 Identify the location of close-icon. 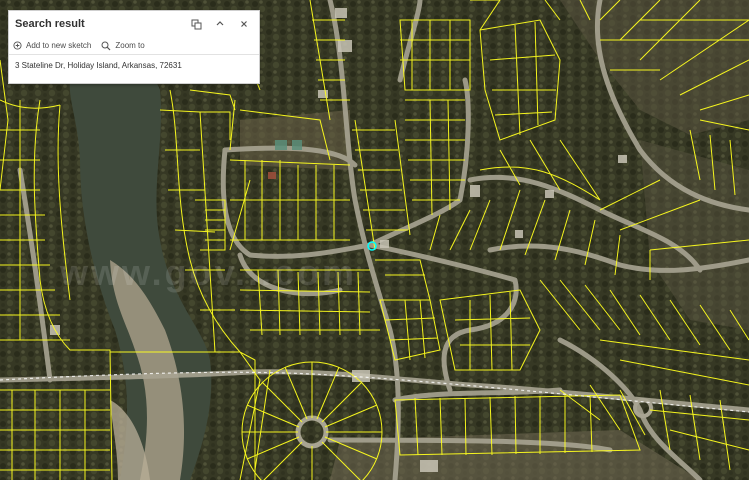
(244, 24).